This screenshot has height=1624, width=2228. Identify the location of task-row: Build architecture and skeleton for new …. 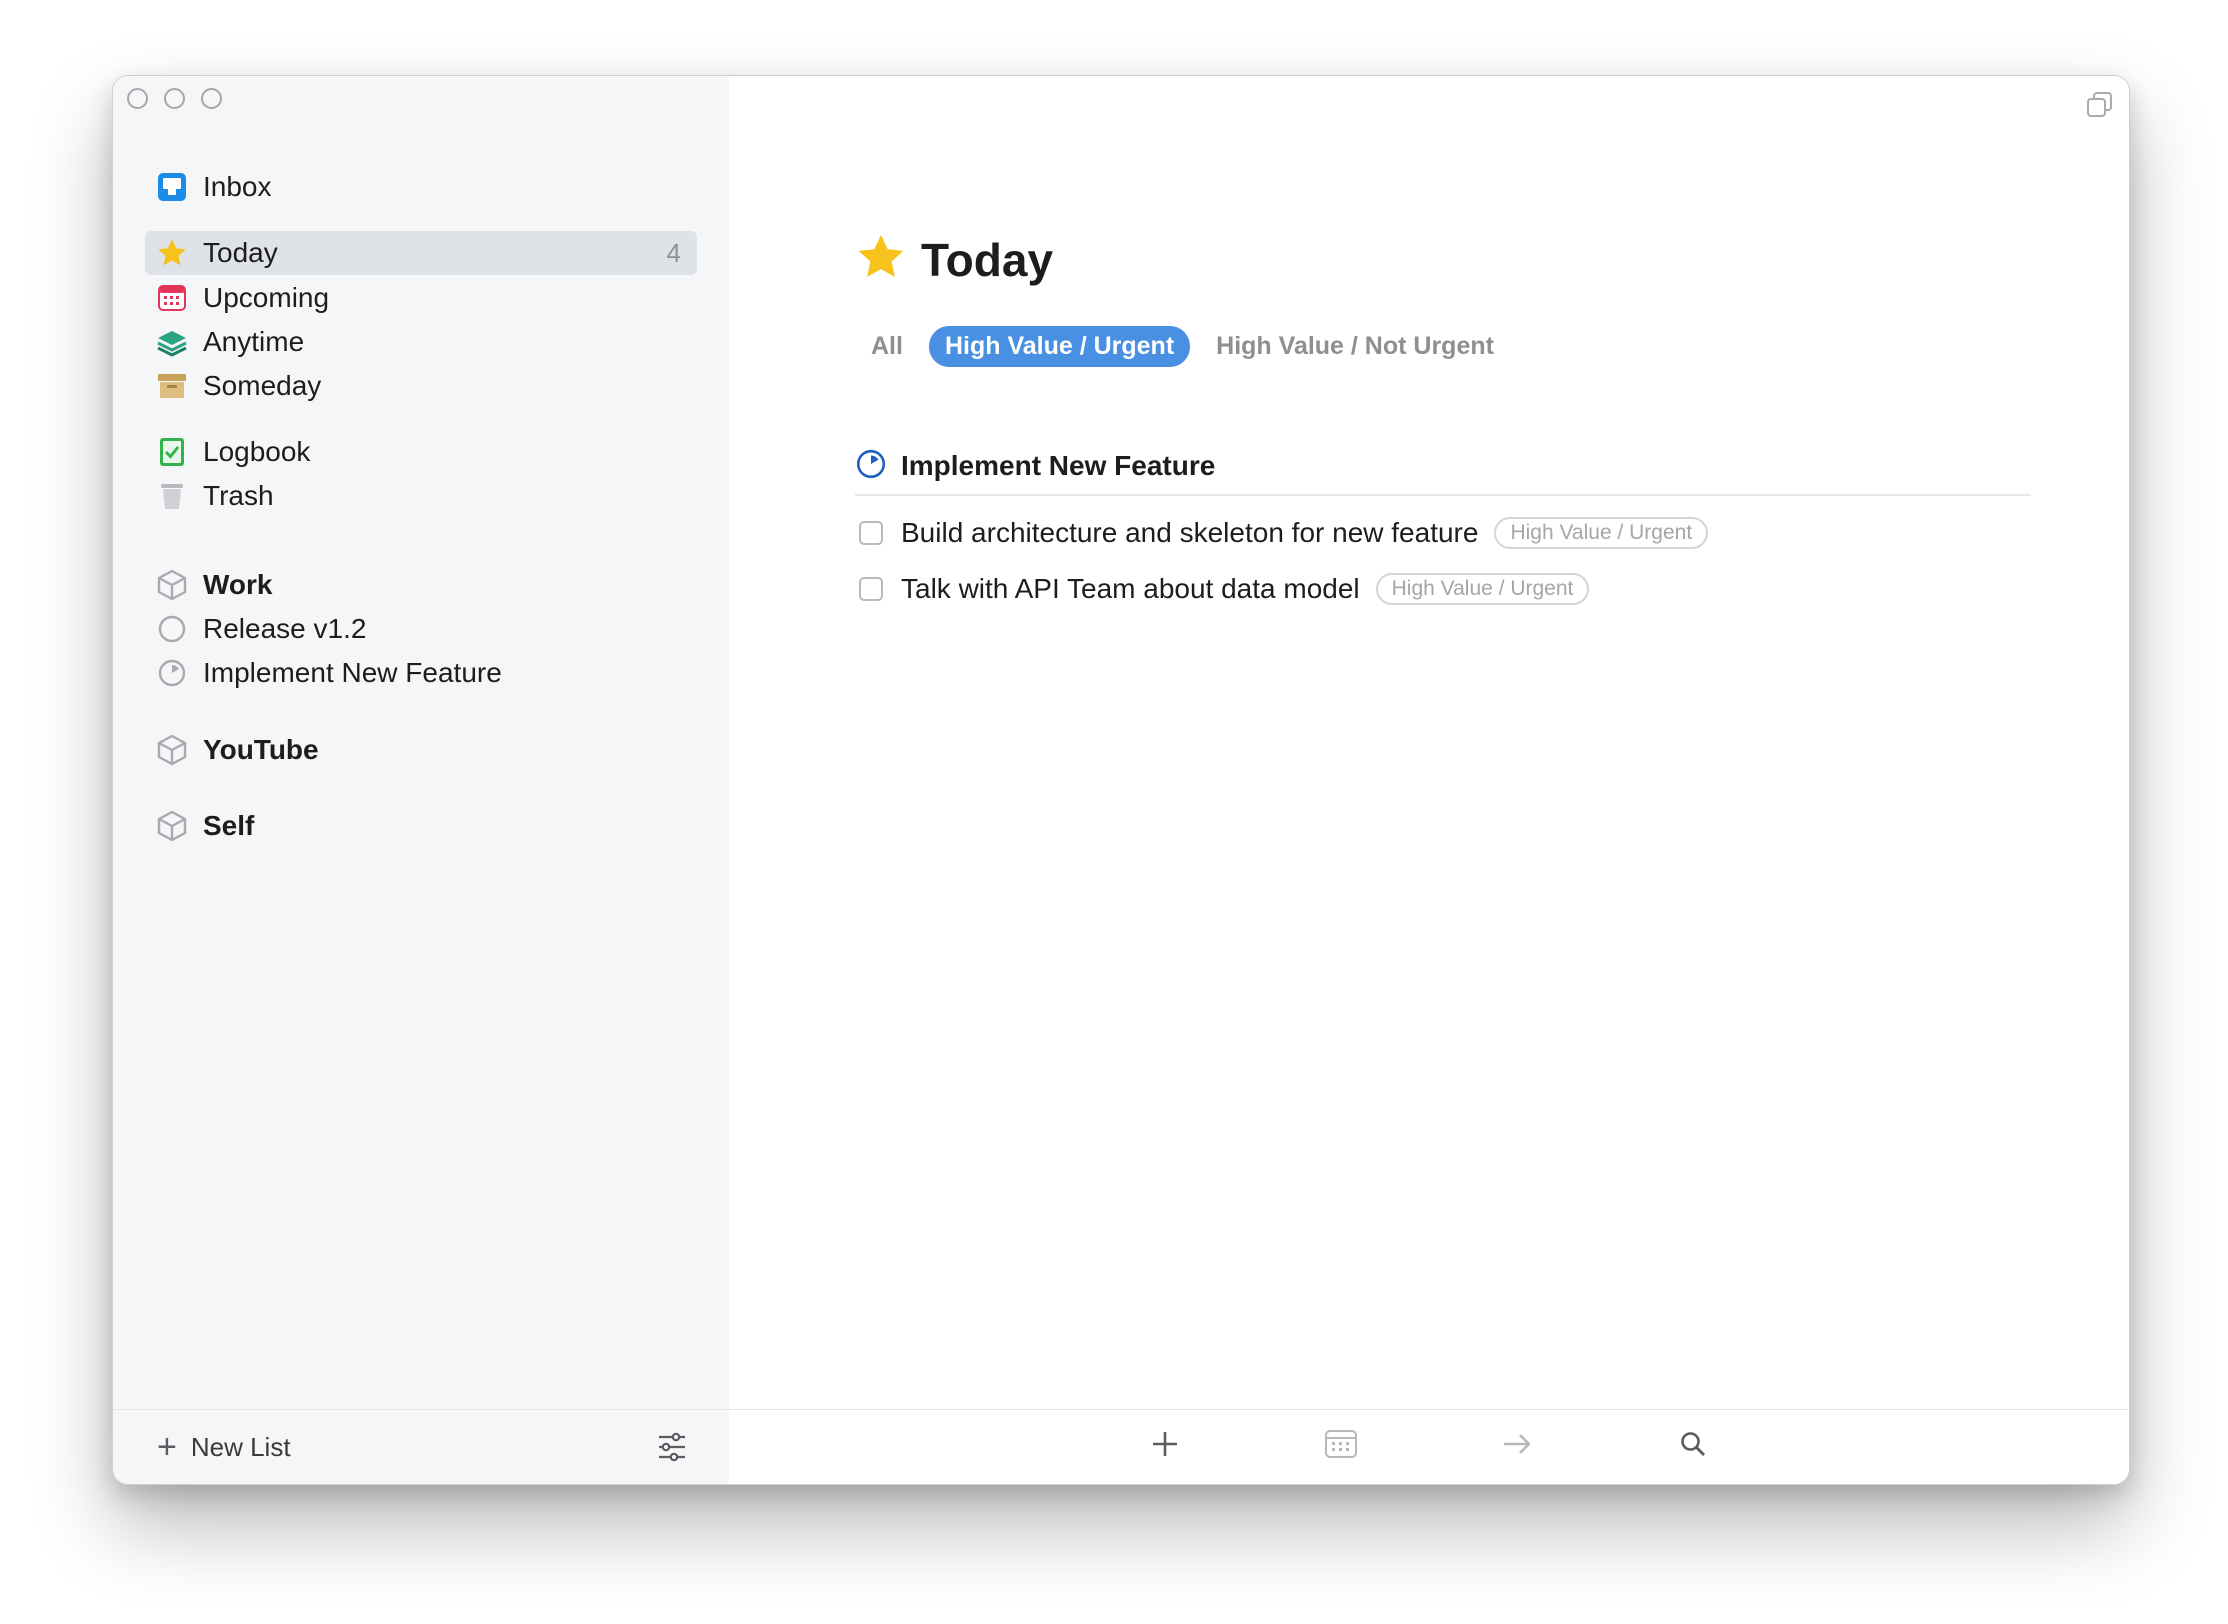
(1282, 533).